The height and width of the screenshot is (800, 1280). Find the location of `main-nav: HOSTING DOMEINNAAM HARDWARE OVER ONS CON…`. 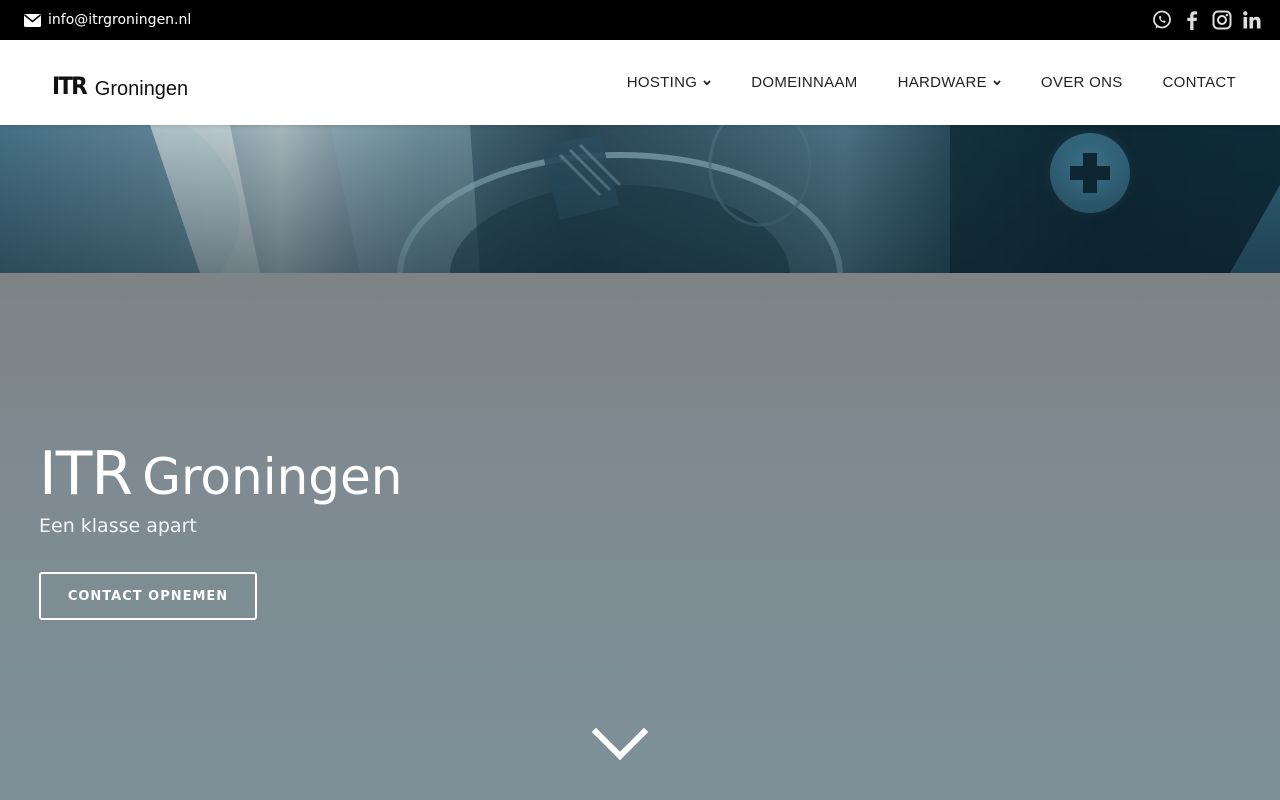

main-nav: HOSTING DOMEINNAAM HARDWARE OVER ONS CON… is located at coordinates (931, 82).